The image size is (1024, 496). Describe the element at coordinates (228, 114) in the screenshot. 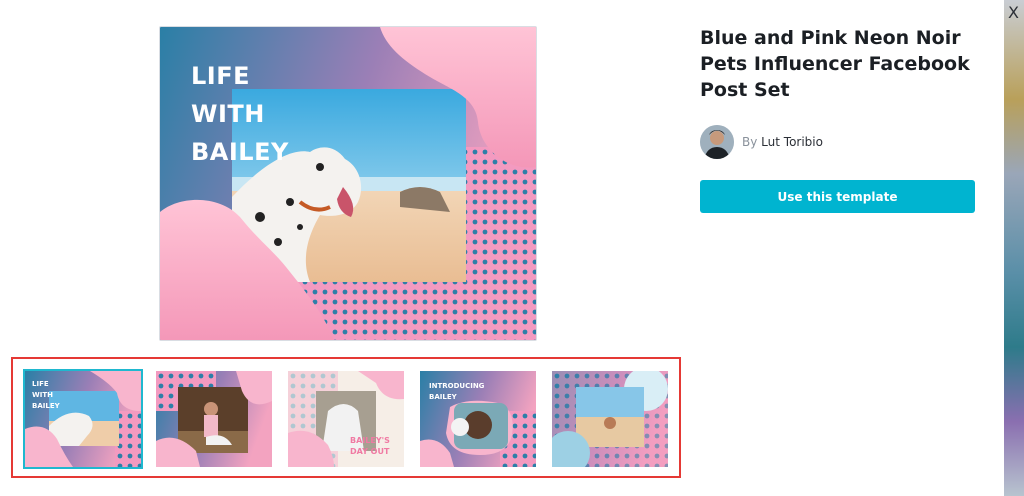

I see `preview-headline-line: WITH` at that location.